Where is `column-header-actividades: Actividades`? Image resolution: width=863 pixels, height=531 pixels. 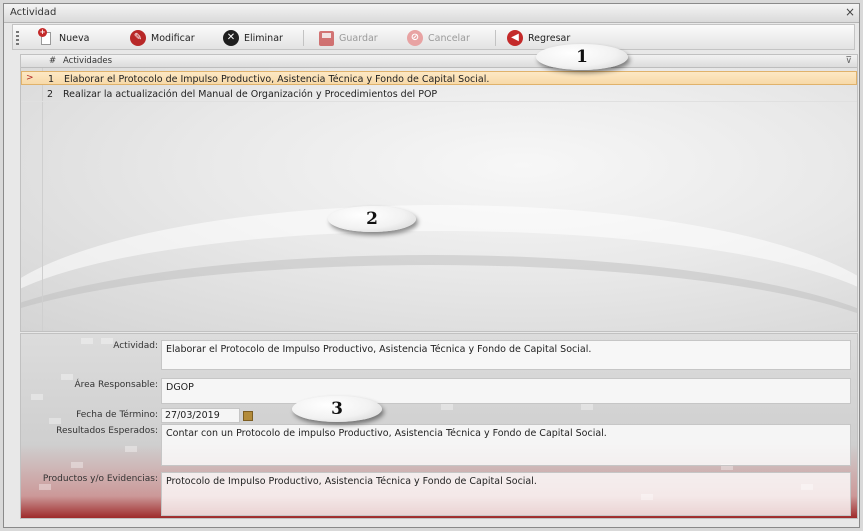 column-header-actividades: Actividades is located at coordinates (87, 61).